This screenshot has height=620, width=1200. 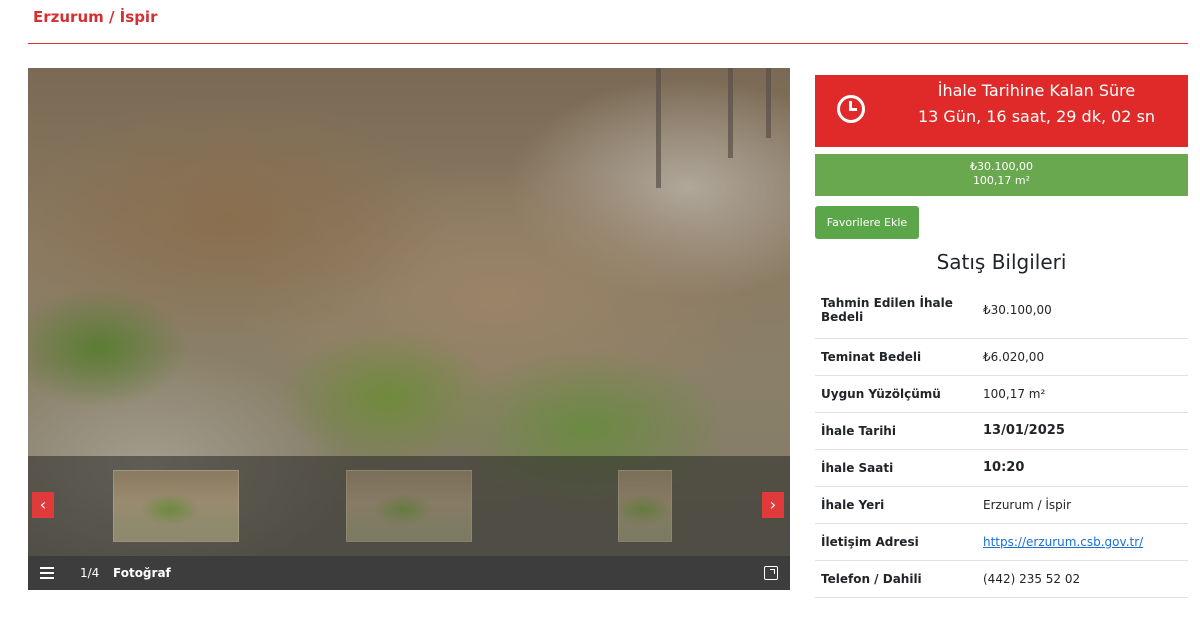 What do you see at coordinates (896, 505) in the screenshot?
I see `row-key: İhale Yeri` at bounding box center [896, 505].